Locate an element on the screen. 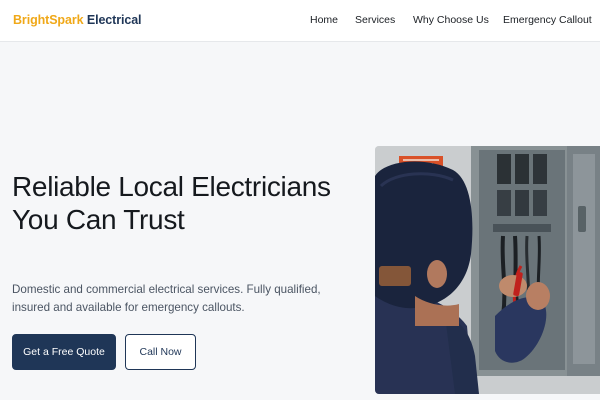 This screenshot has height=400, width=600. get-free-quote-button: Get a Free Quote is located at coordinates (64, 352).